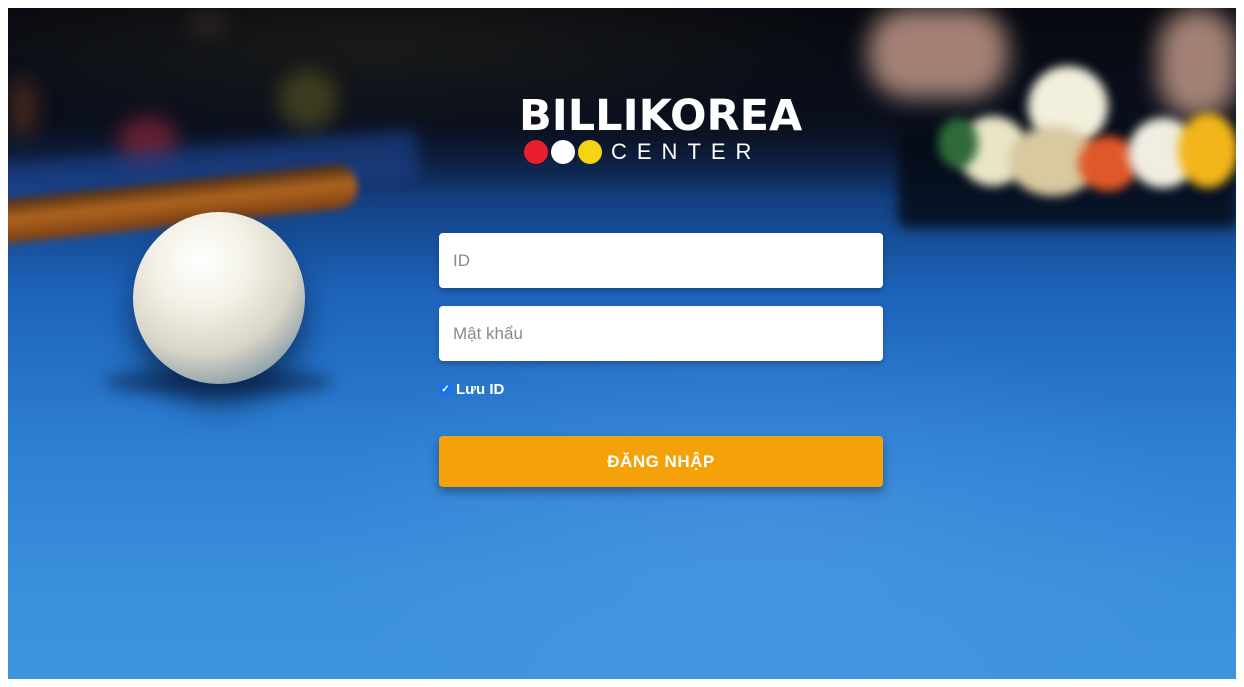 The width and height of the screenshot is (1244, 687). I want to click on remember-id-checkbox: ✓, so click(445, 389).